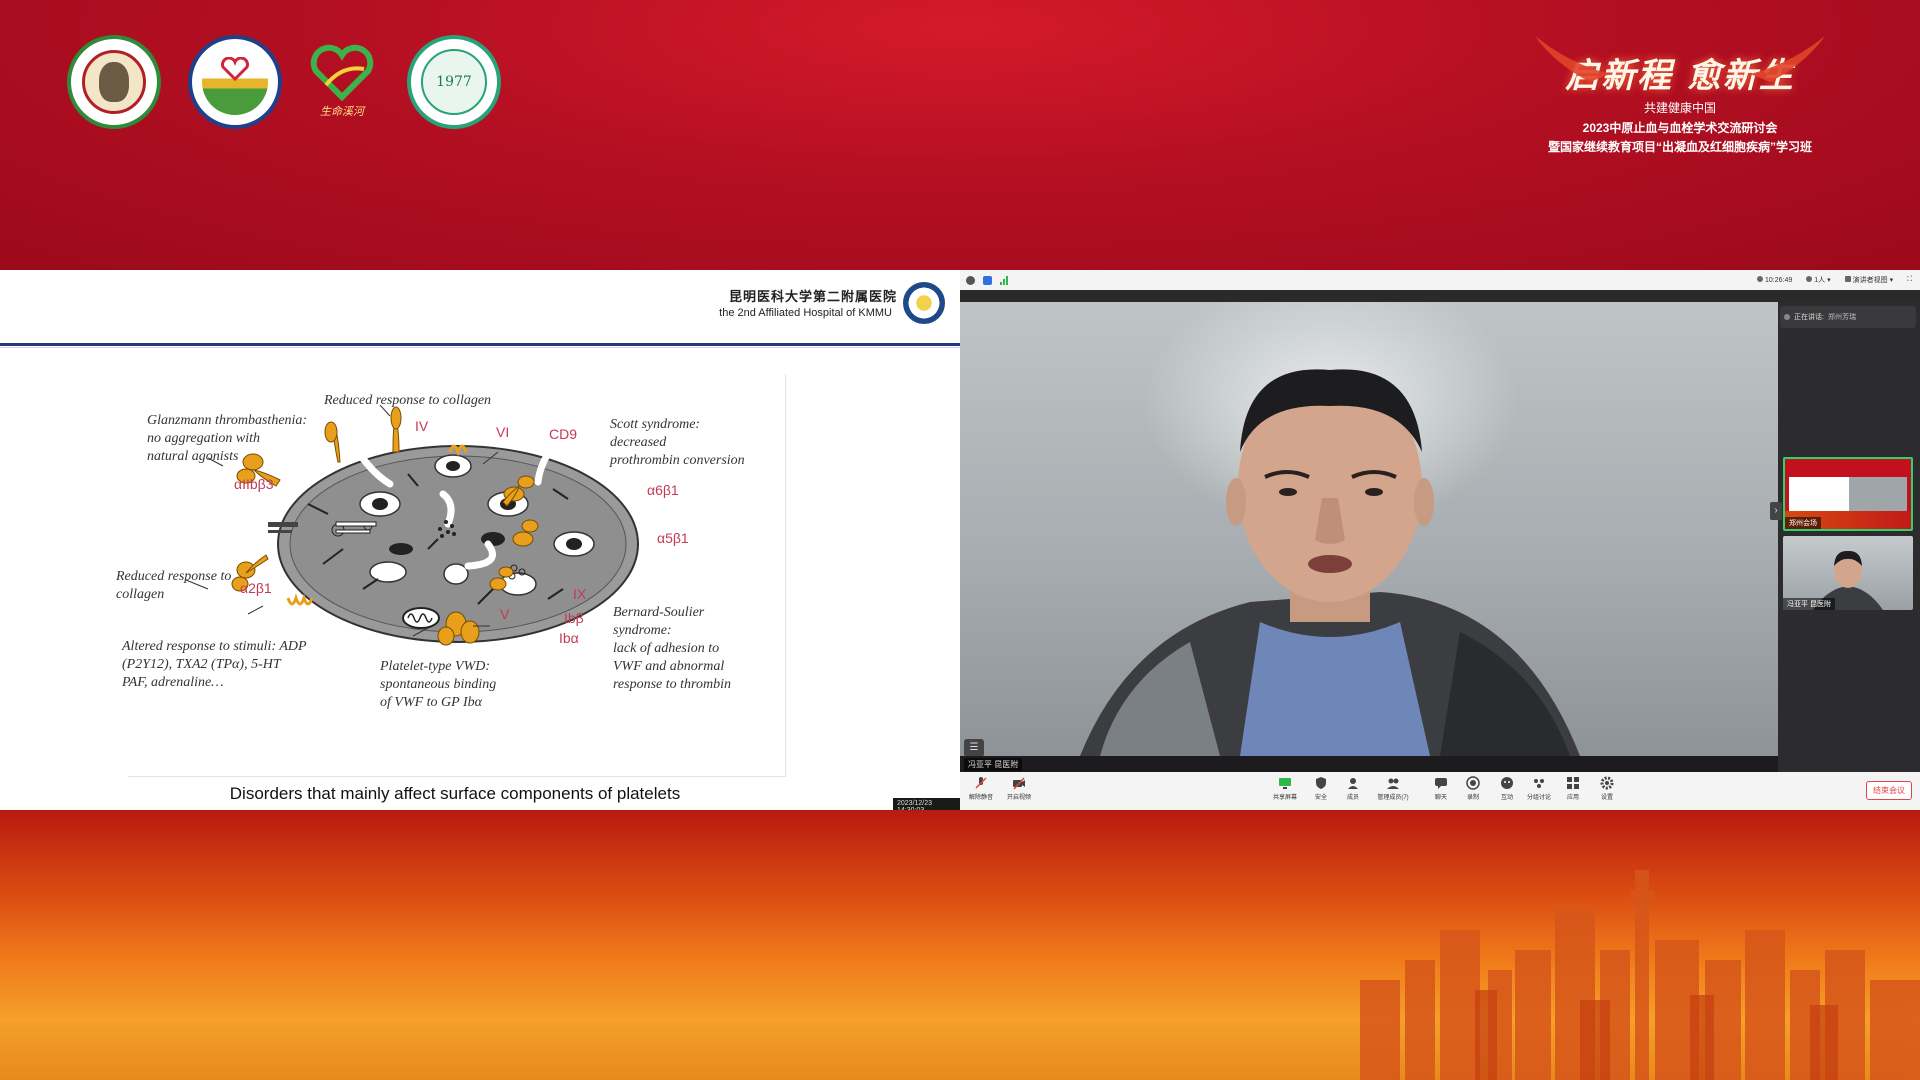 The width and height of the screenshot is (1920, 1080). What do you see at coordinates (924, 303) in the screenshot?
I see `hospital-seal-icon` at bounding box center [924, 303].